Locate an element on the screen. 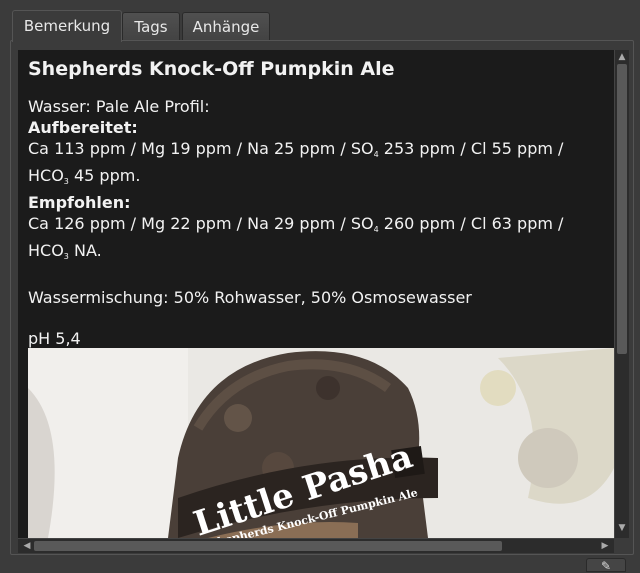 Image resolution: width=640 pixels, height=573 pixels. treated-label: Aufbereitet: is located at coordinates (83, 127).